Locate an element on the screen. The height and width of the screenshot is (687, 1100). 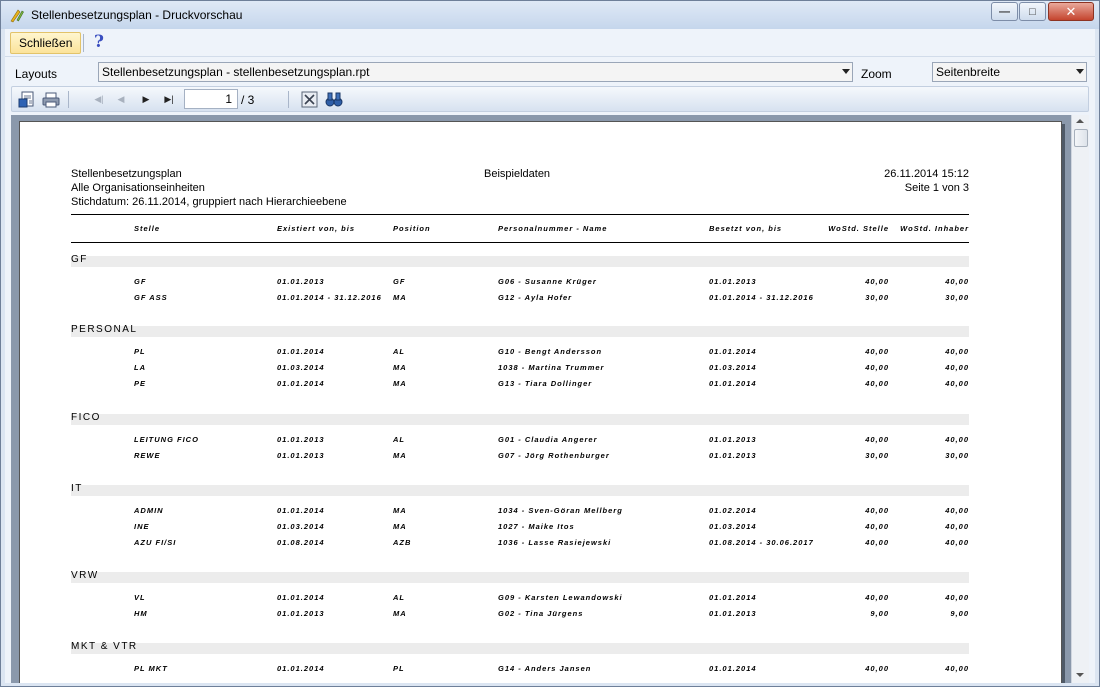
group-name: VRW is located at coordinates (85, 575).